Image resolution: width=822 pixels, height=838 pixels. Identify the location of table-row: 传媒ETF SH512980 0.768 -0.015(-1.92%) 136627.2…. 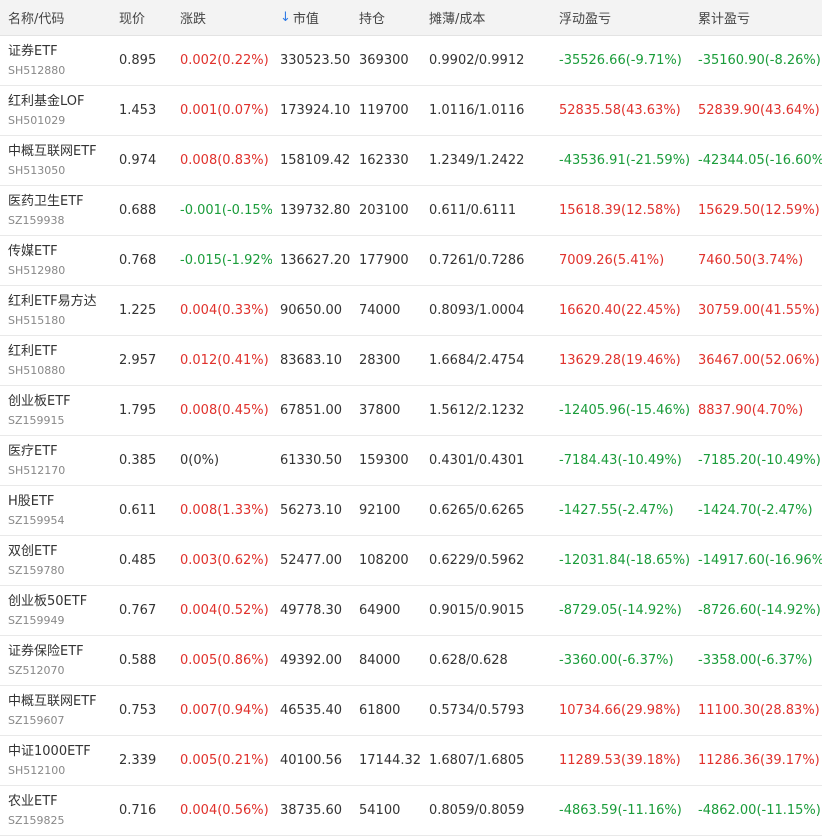
(411, 261).